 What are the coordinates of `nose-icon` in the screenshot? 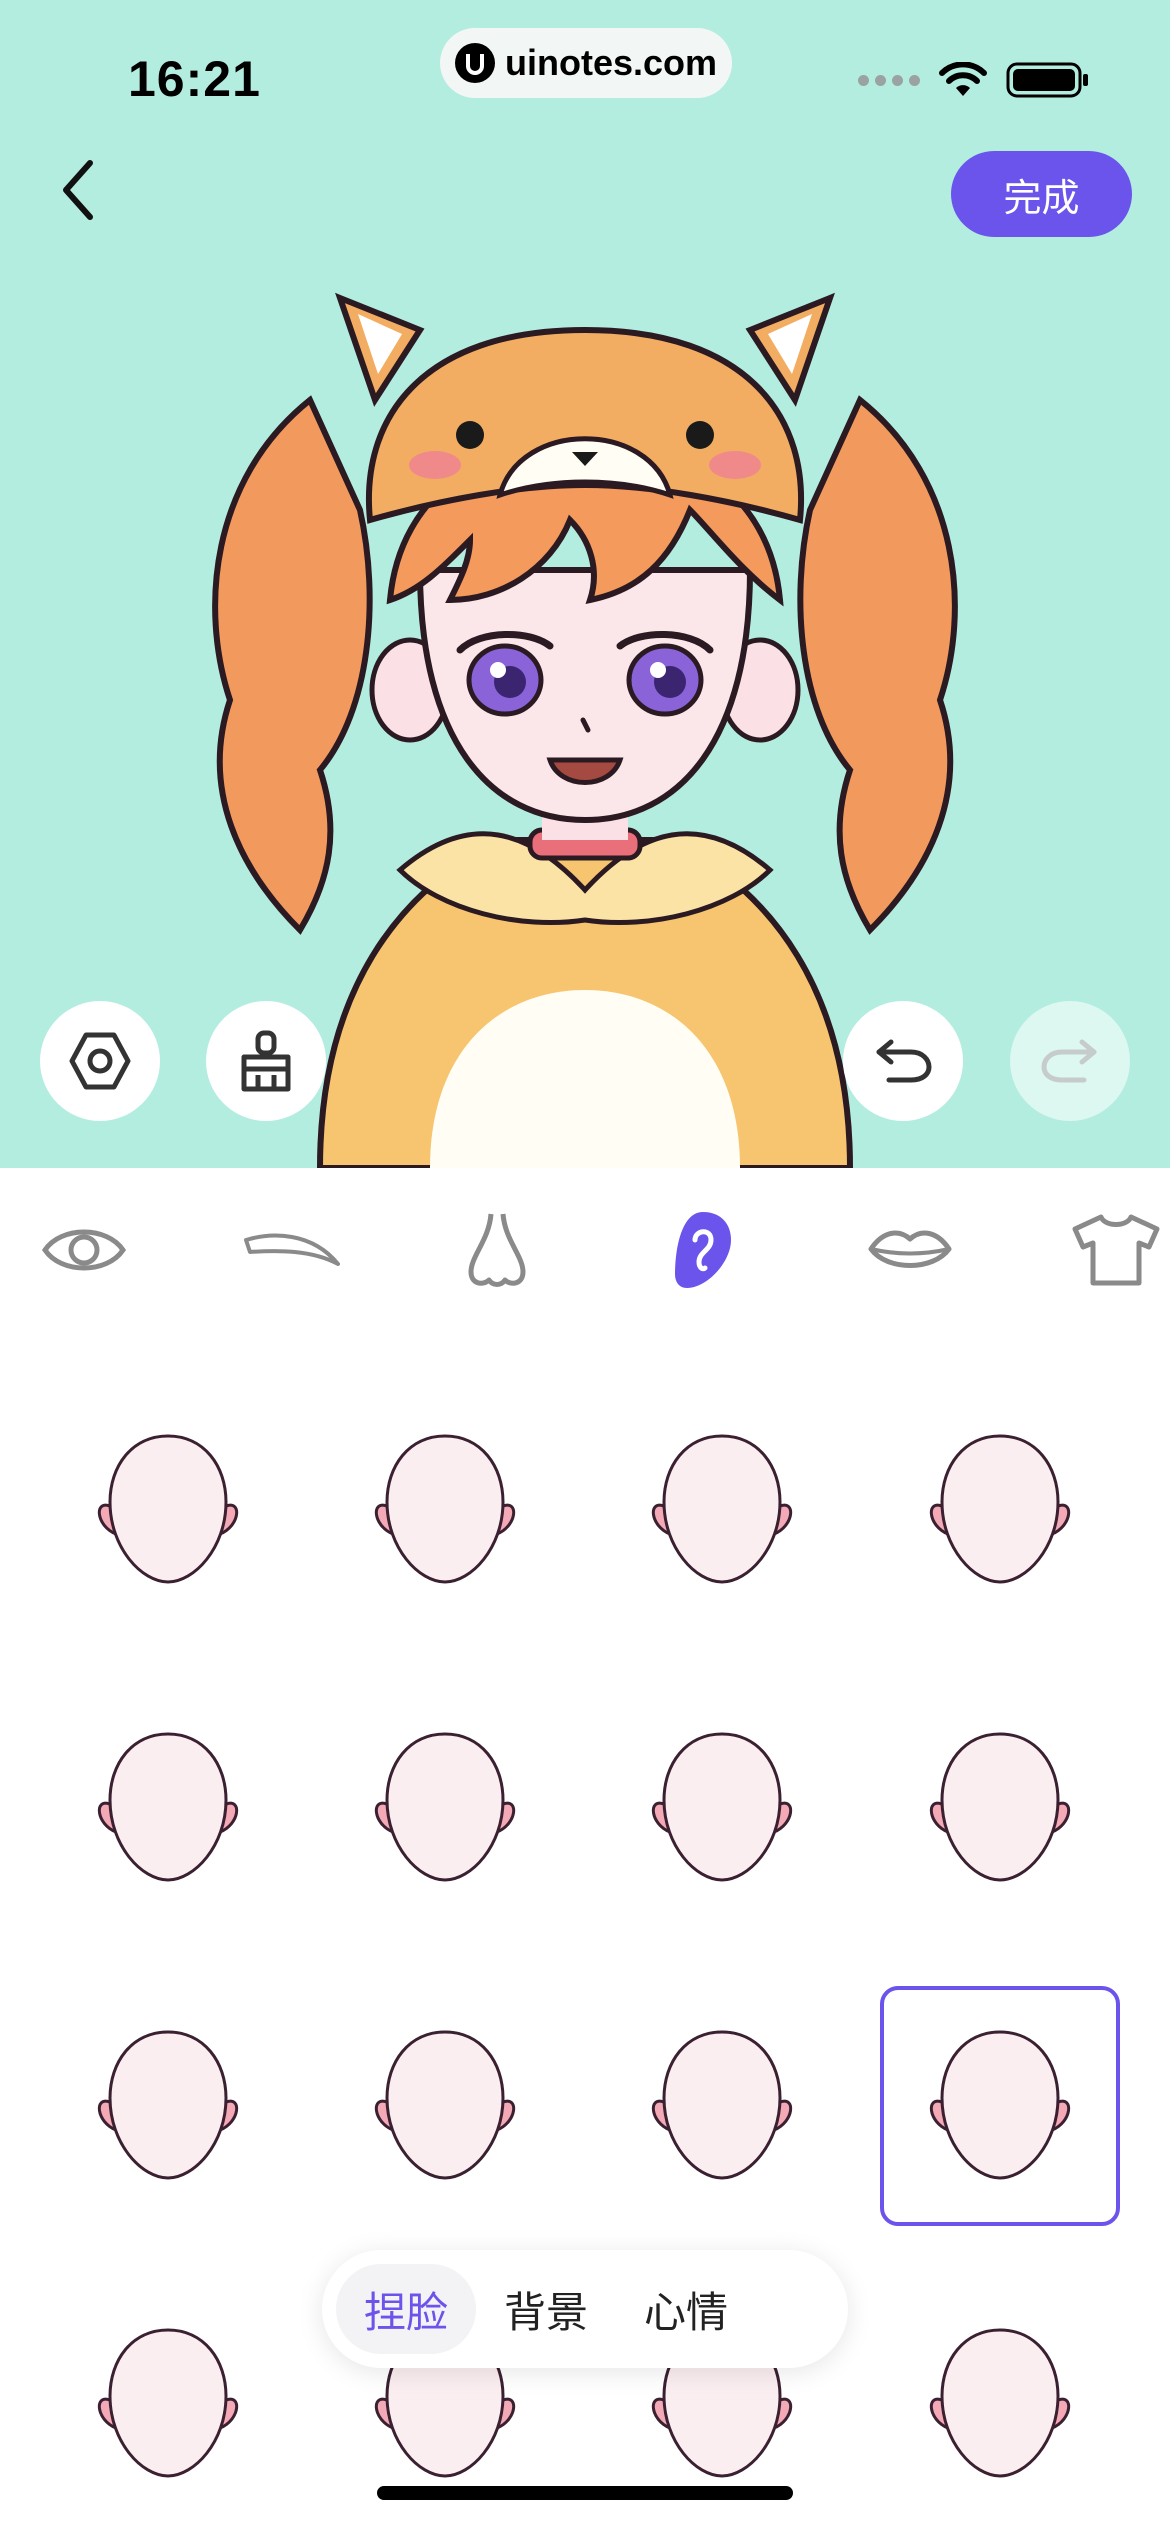 It's located at (497, 1250).